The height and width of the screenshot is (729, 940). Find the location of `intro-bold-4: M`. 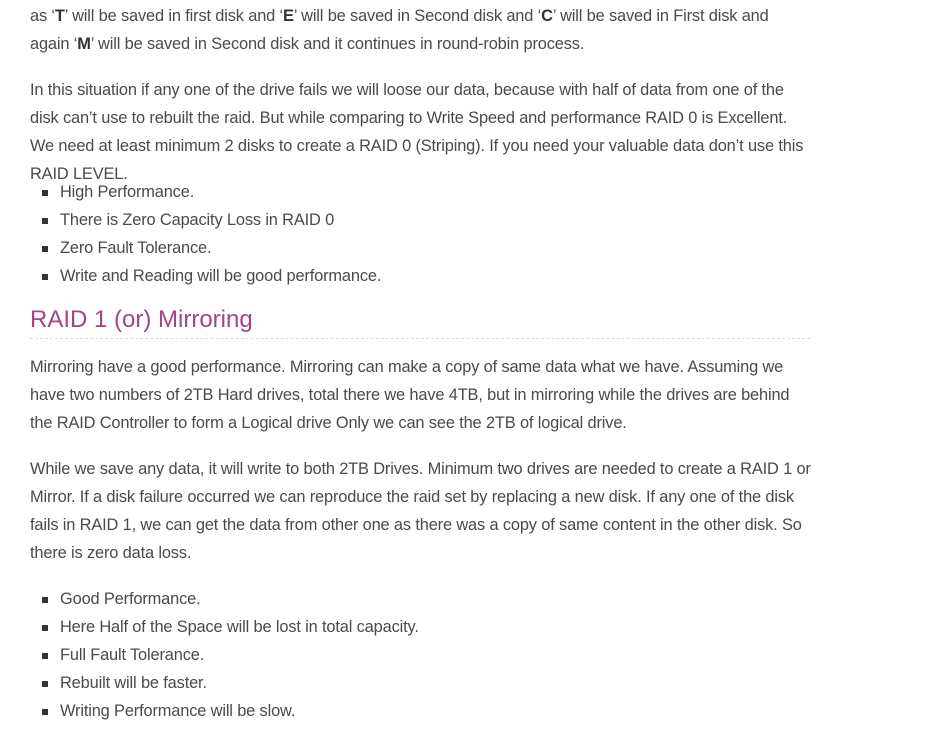

intro-bold-4: M is located at coordinates (84, 44).